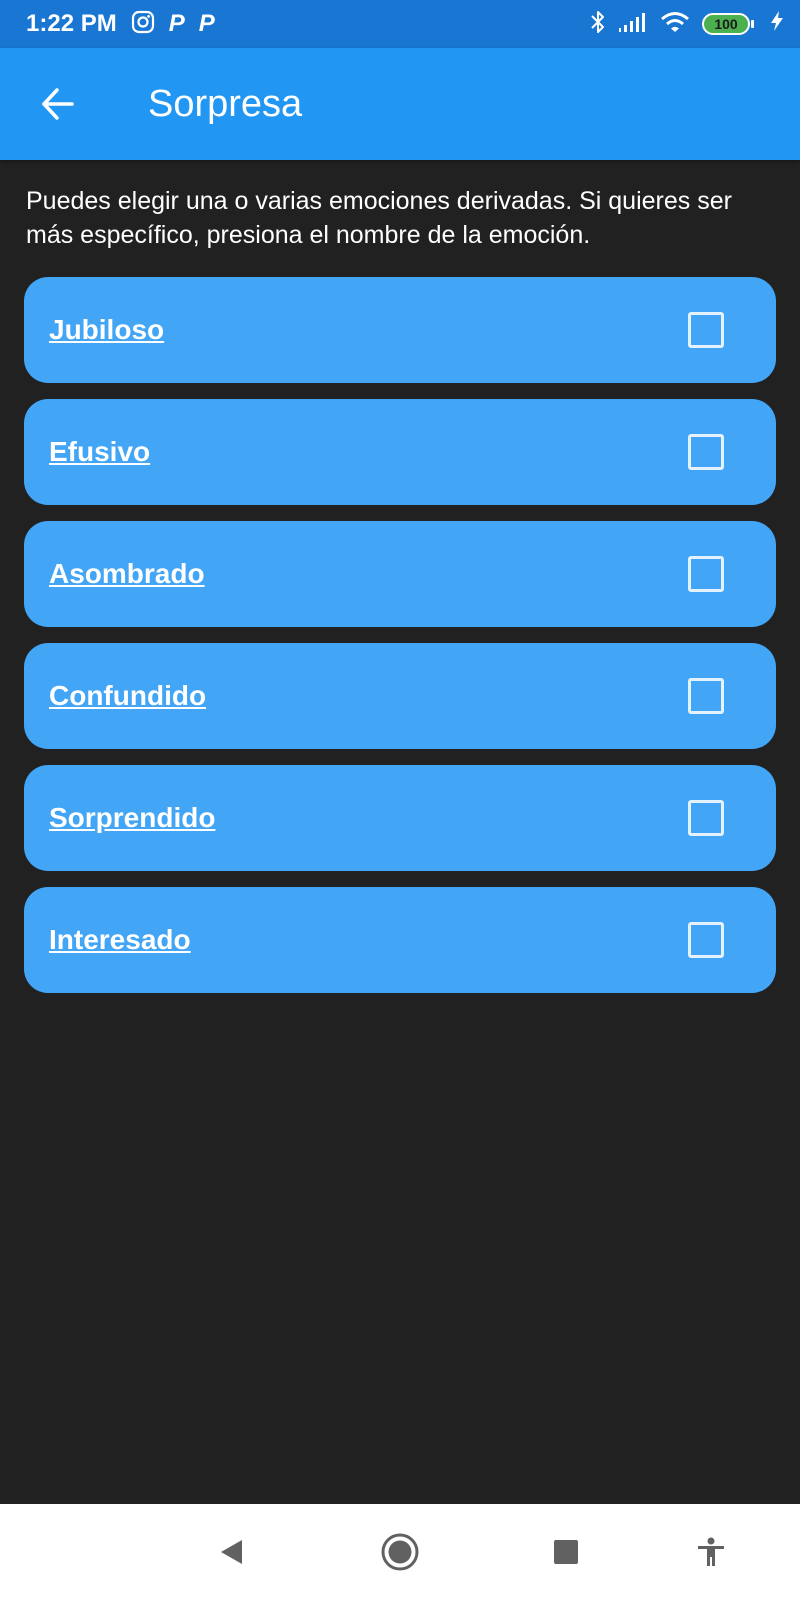 The image size is (800, 1600). I want to click on emotion-item-asombrado: Asombrado, so click(400, 574).